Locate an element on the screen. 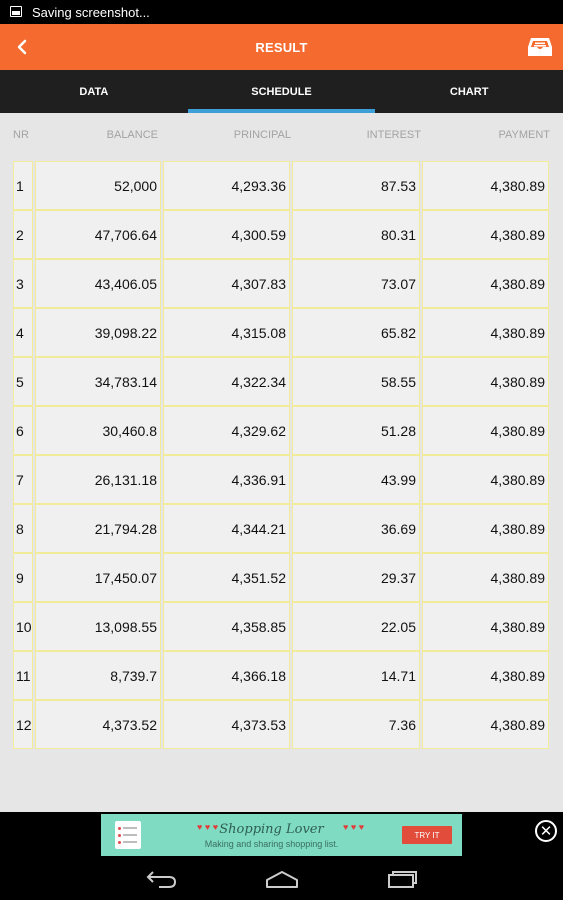 Image resolution: width=563 pixels, height=900 pixels. cell-nr: 9 is located at coordinates (23, 577).